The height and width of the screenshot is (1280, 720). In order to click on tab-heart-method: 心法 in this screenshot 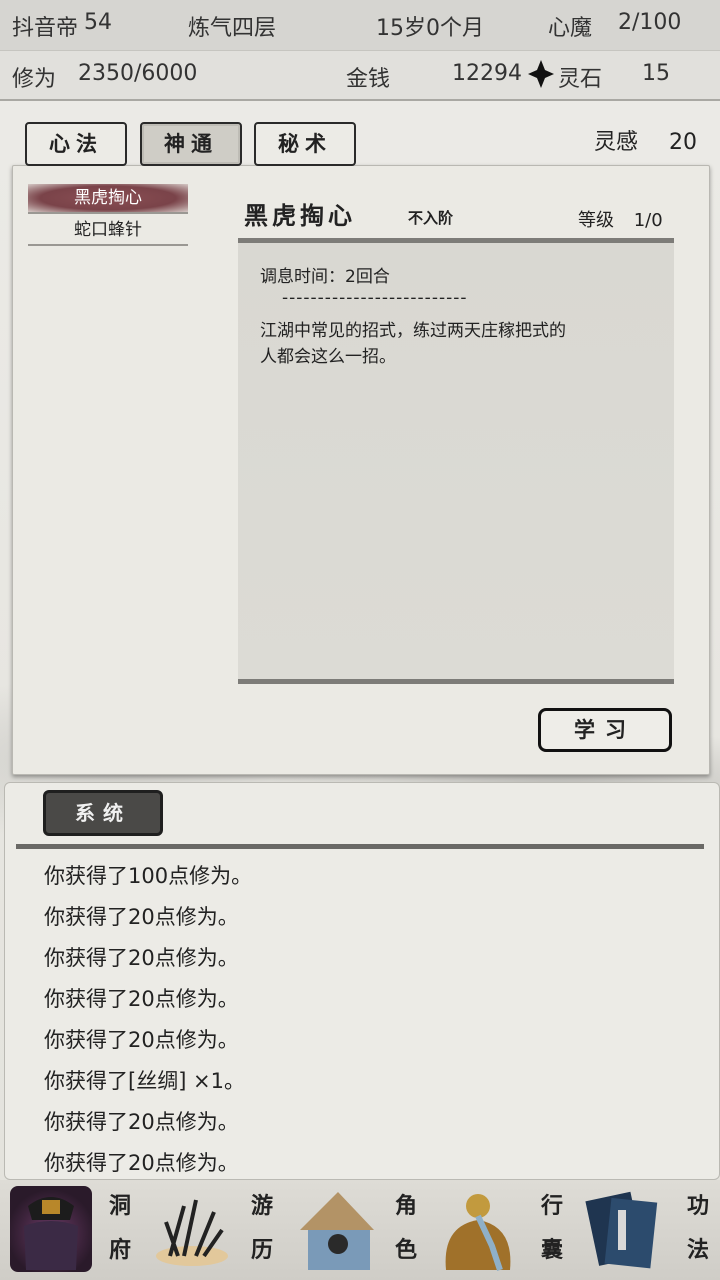, I will do `click(76, 144)`.